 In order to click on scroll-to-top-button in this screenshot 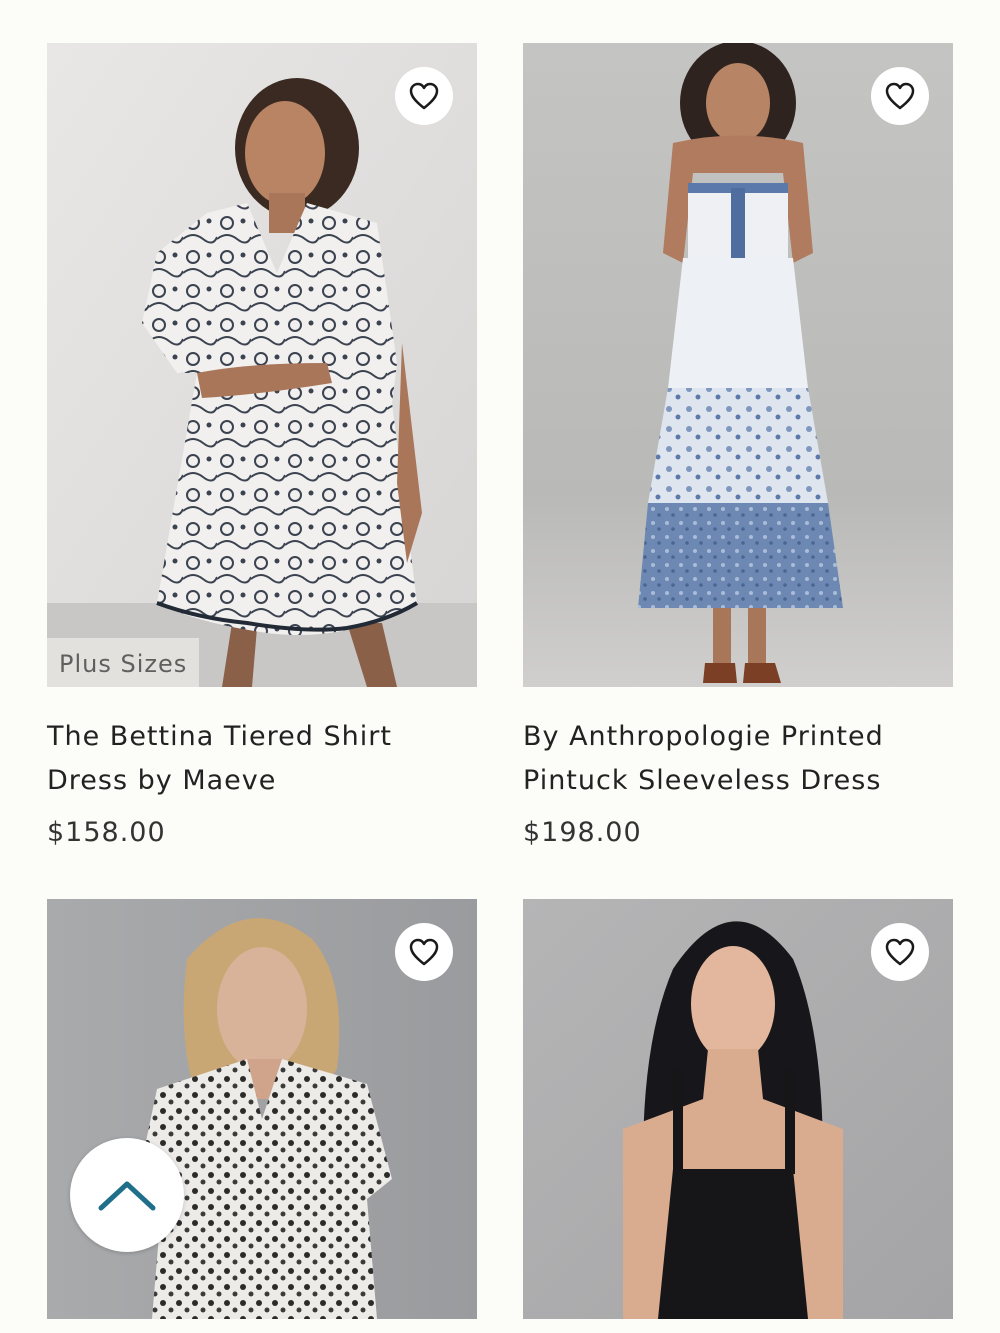, I will do `click(127, 1195)`.